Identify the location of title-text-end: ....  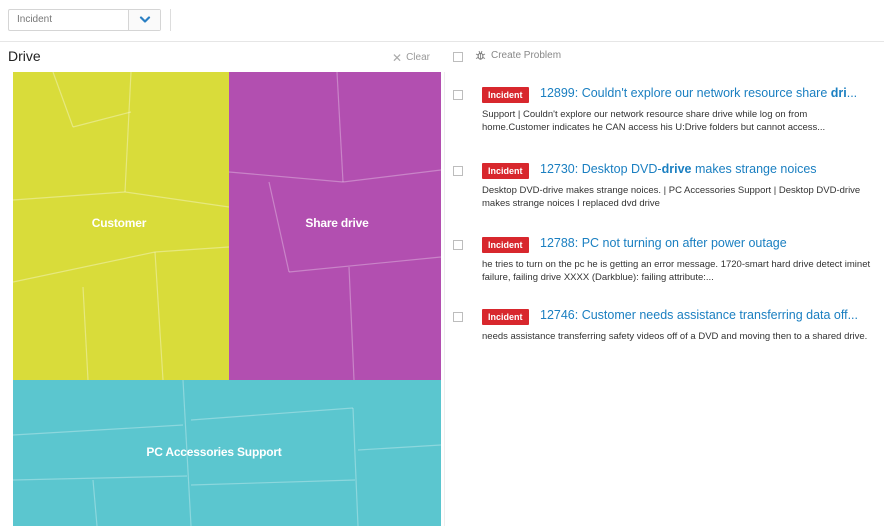
(852, 93).